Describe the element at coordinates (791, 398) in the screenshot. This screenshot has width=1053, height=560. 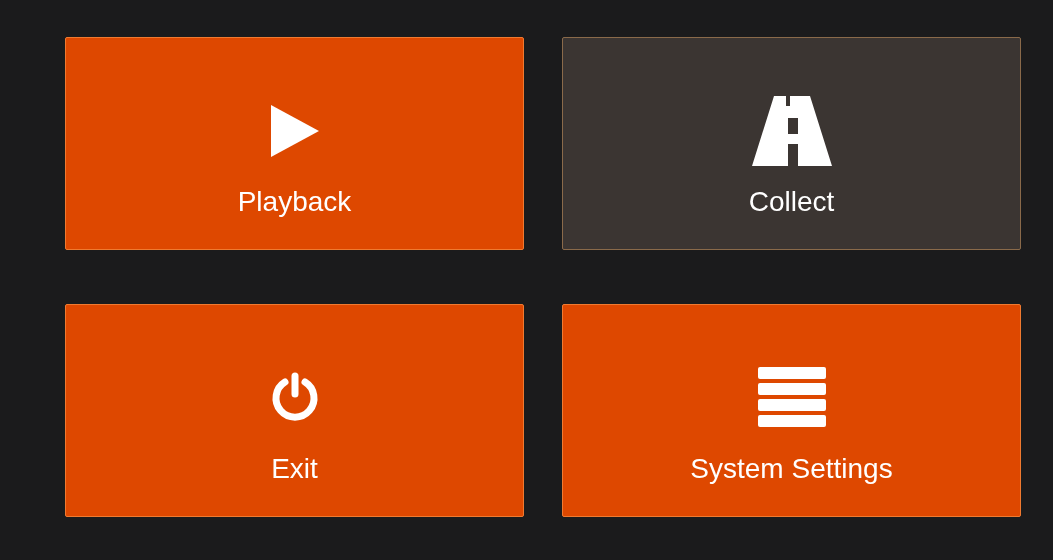
I see `menu-icon` at that location.